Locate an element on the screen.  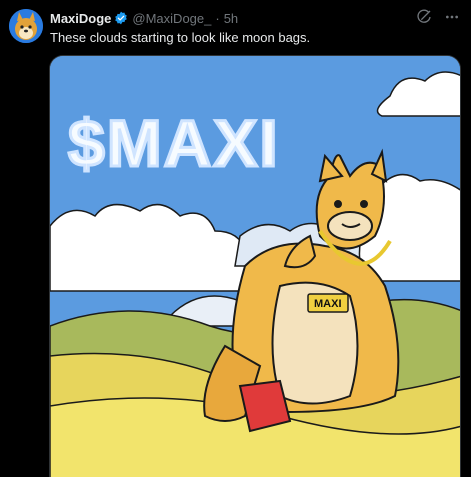
post-time: 5h is located at coordinates (231, 18).